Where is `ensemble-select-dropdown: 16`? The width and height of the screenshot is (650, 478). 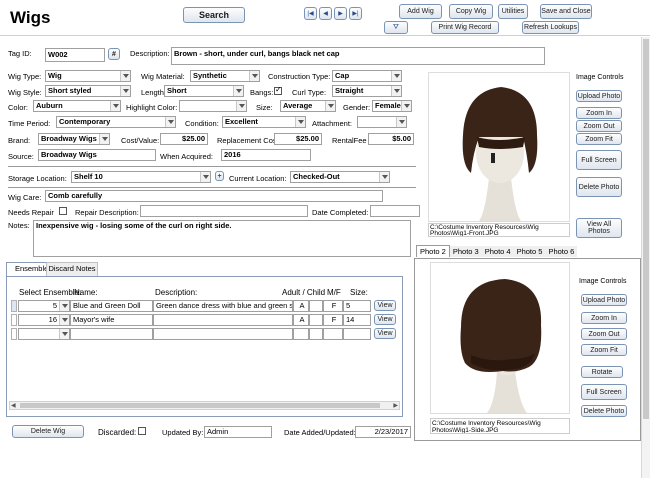
ensemble-select-dropdown: 16 is located at coordinates (44, 320).